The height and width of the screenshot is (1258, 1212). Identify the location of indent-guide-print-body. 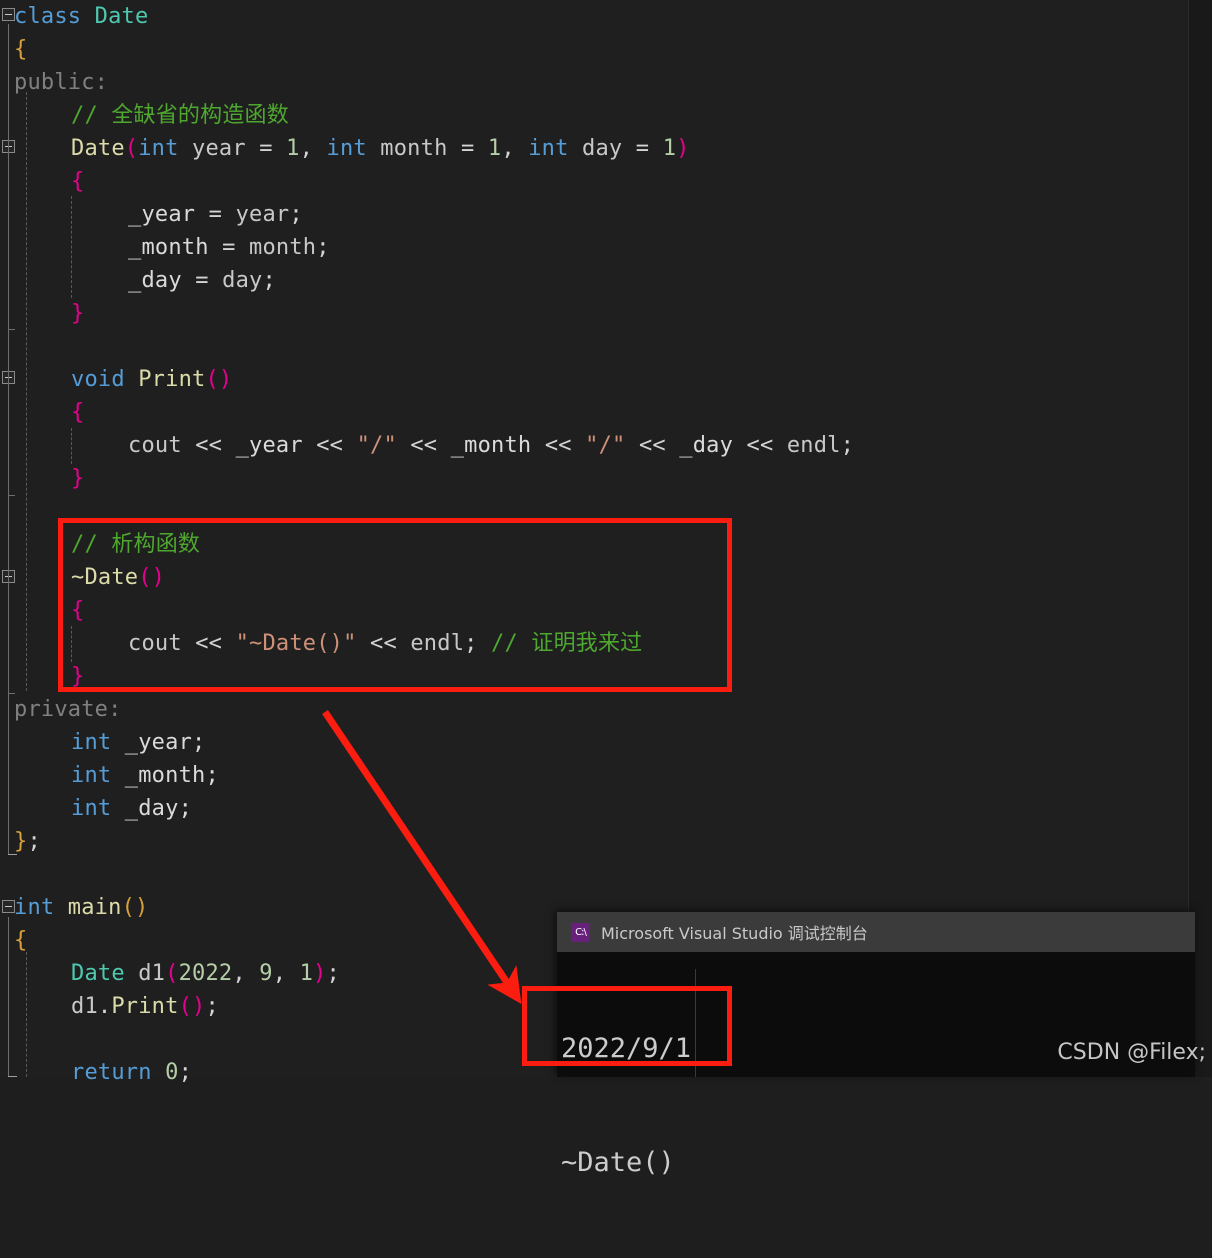
(71, 446).